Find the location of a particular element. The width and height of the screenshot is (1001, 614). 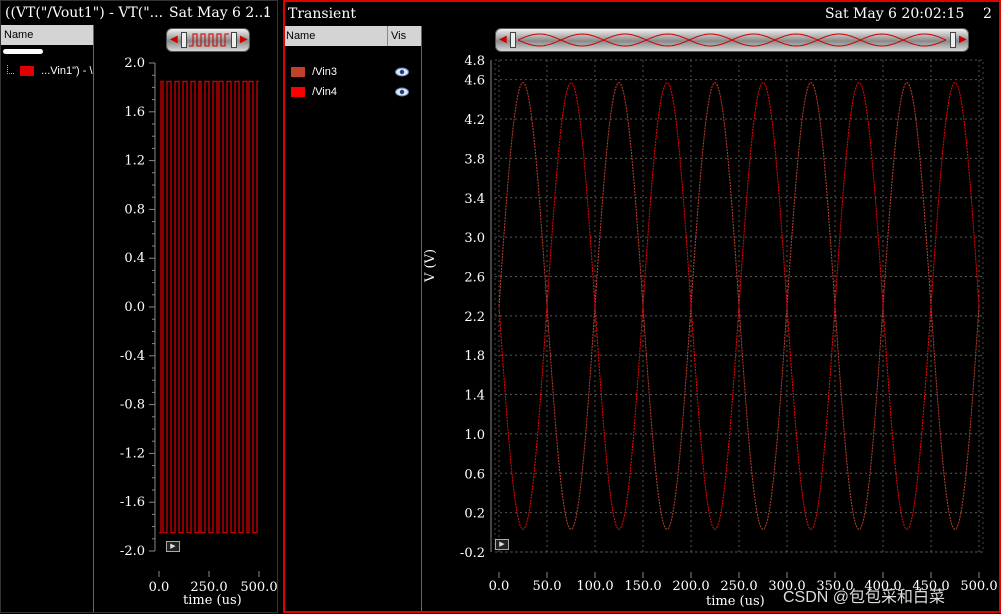

left-legend-item-label: ...Vin1") - \ is located at coordinates (67, 71).